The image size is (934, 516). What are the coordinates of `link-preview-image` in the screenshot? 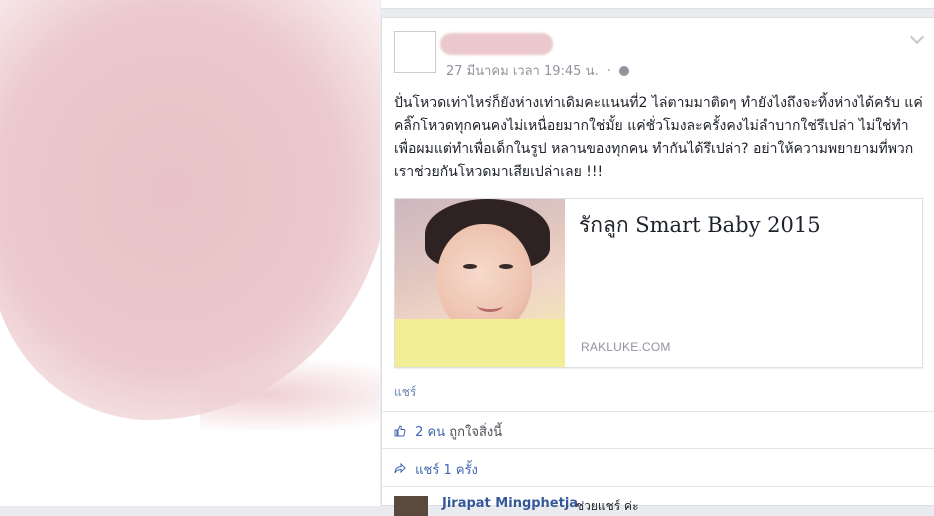 It's located at (480, 283).